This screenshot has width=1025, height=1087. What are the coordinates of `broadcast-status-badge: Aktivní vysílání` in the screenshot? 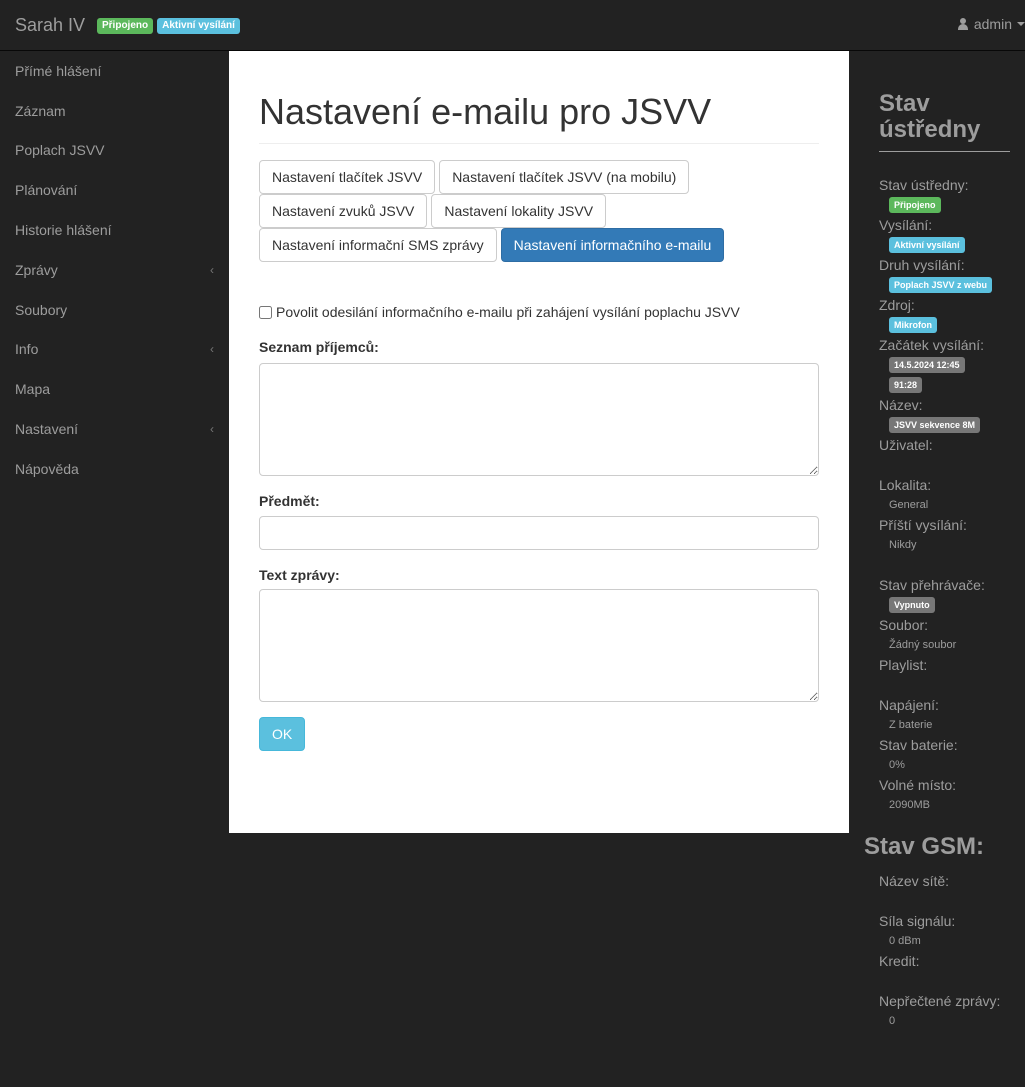 It's located at (927, 245).